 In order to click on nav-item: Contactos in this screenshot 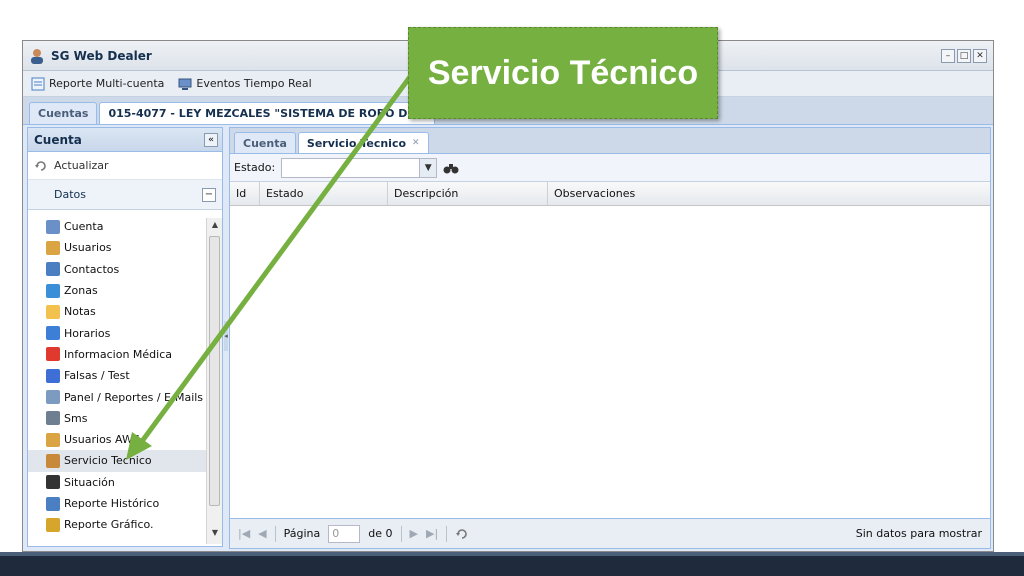, I will do `click(117, 269)`.